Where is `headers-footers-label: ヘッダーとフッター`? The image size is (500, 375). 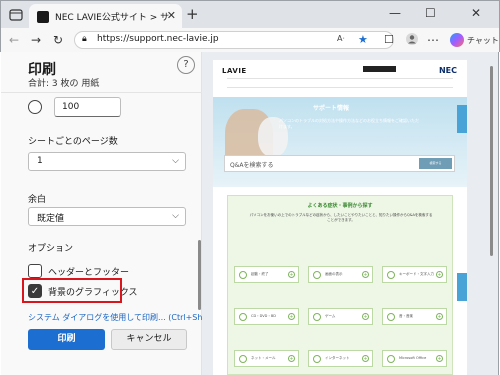 headers-footers-label: ヘッダーとフッター is located at coordinates (89, 273).